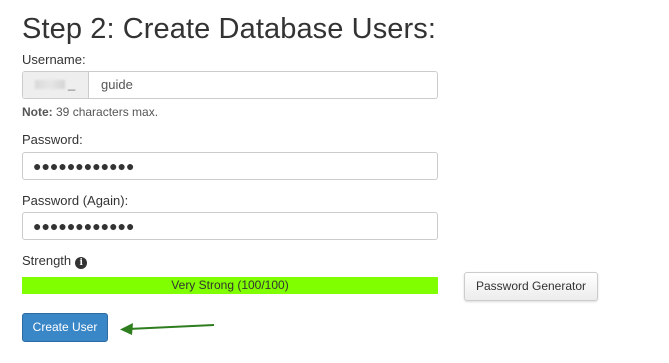 The image size is (669, 363). Describe the element at coordinates (117, 84) in the screenshot. I see `username-value: guide` at that location.